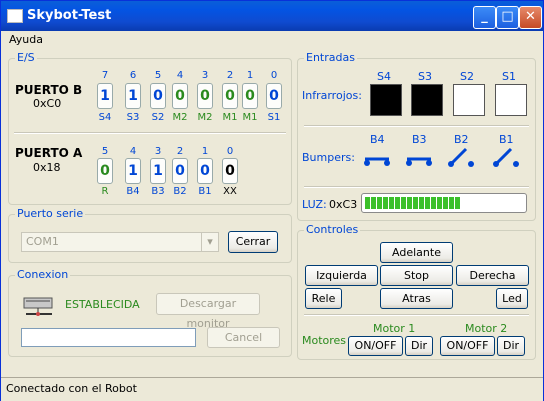  What do you see at coordinates (50, 213) in the screenshot?
I see `serie-legend: Puerto serie` at bounding box center [50, 213].